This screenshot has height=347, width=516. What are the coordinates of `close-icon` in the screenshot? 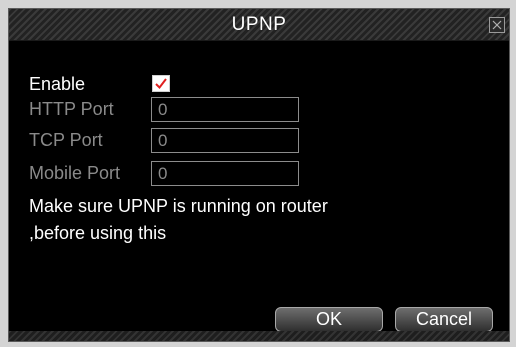 It's located at (497, 25).